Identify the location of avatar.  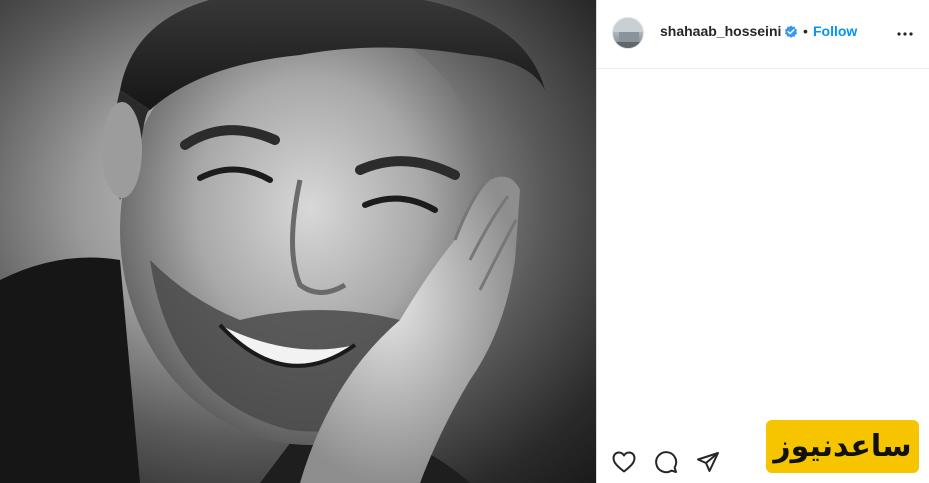
(628, 33).